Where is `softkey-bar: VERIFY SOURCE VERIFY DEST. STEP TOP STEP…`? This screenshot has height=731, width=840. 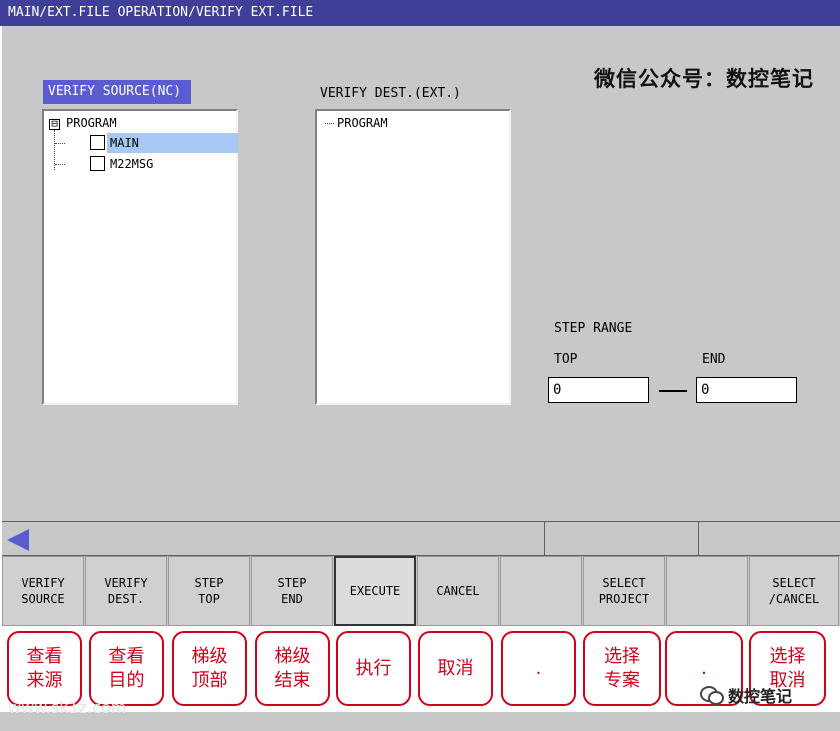 softkey-bar: VERIFY SOURCE VERIFY DEST. STEP TOP STEP… is located at coordinates (421, 591).